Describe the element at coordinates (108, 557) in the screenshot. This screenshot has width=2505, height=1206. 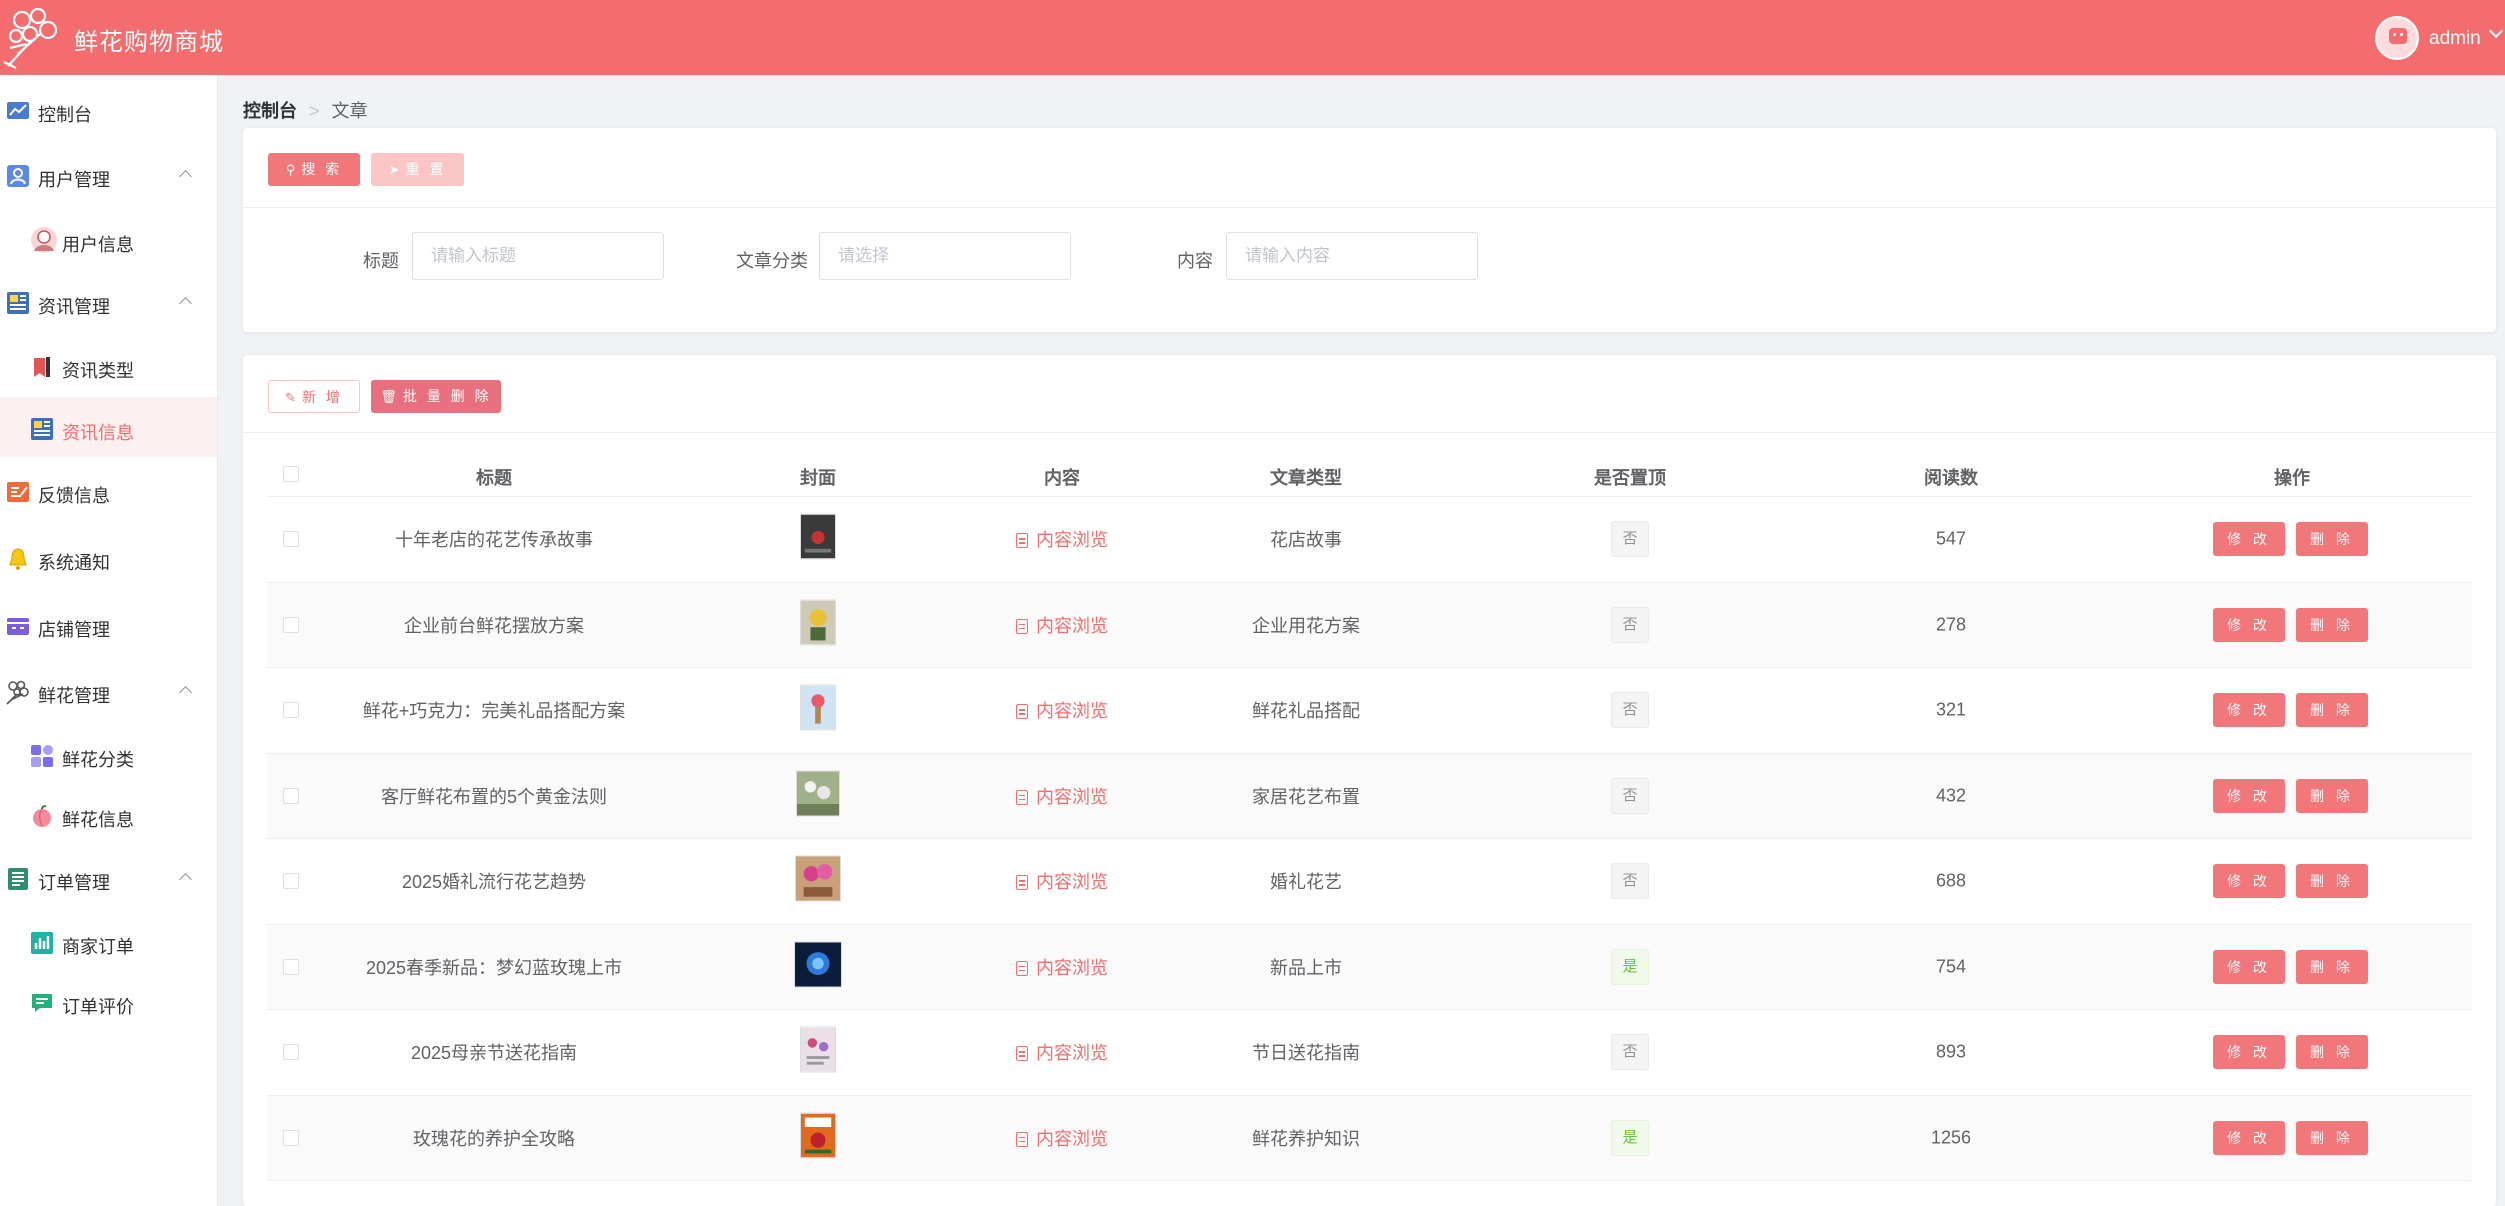
I see `sidebar-item-system-notice: 系统通知` at that location.